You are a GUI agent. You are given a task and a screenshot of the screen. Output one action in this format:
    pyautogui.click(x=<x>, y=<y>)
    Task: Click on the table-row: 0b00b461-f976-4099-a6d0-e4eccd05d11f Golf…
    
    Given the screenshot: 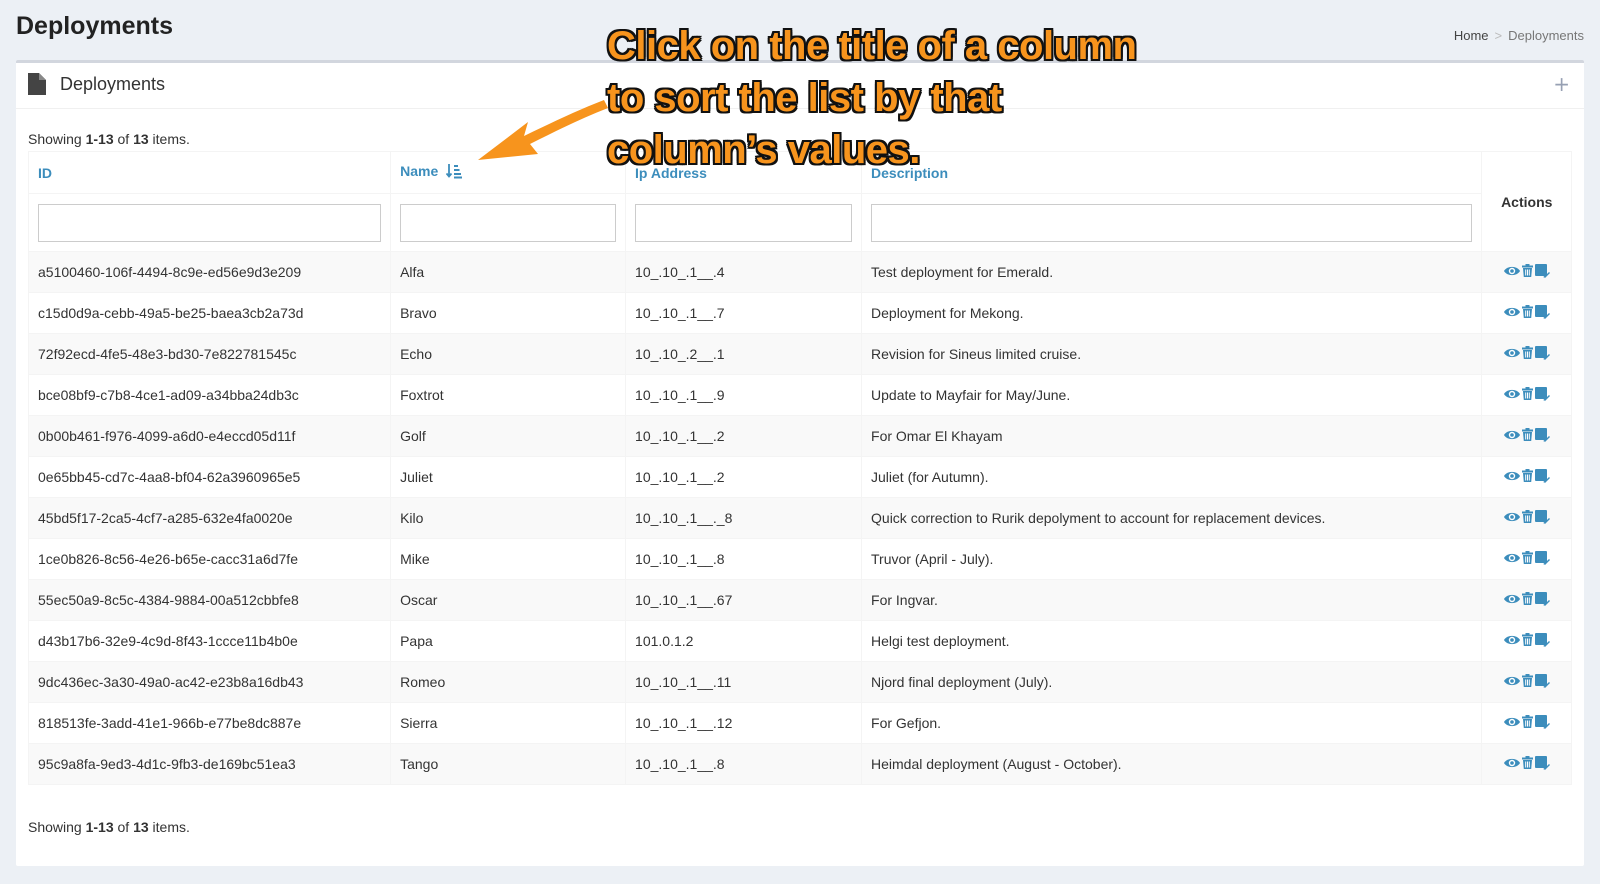 What is the action you would take?
    pyautogui.click(x=799, y=436)
    